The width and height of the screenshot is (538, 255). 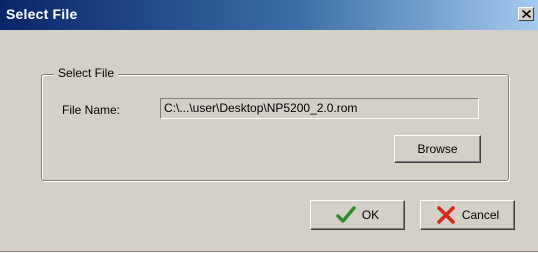 I want to click on close-button, so click(x=526, y=14).